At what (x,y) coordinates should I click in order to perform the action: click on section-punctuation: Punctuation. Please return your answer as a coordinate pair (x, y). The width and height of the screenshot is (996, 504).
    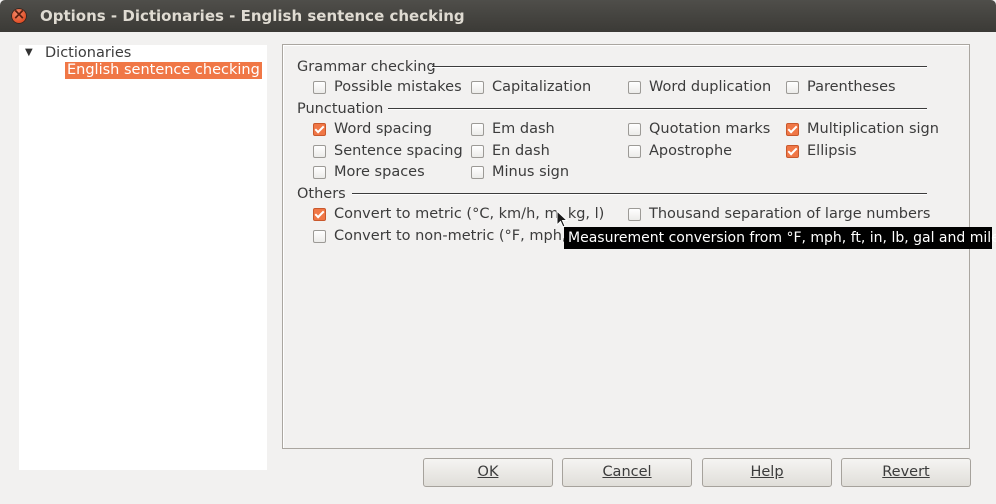
    Looking at the image, I should click on (340, 109).